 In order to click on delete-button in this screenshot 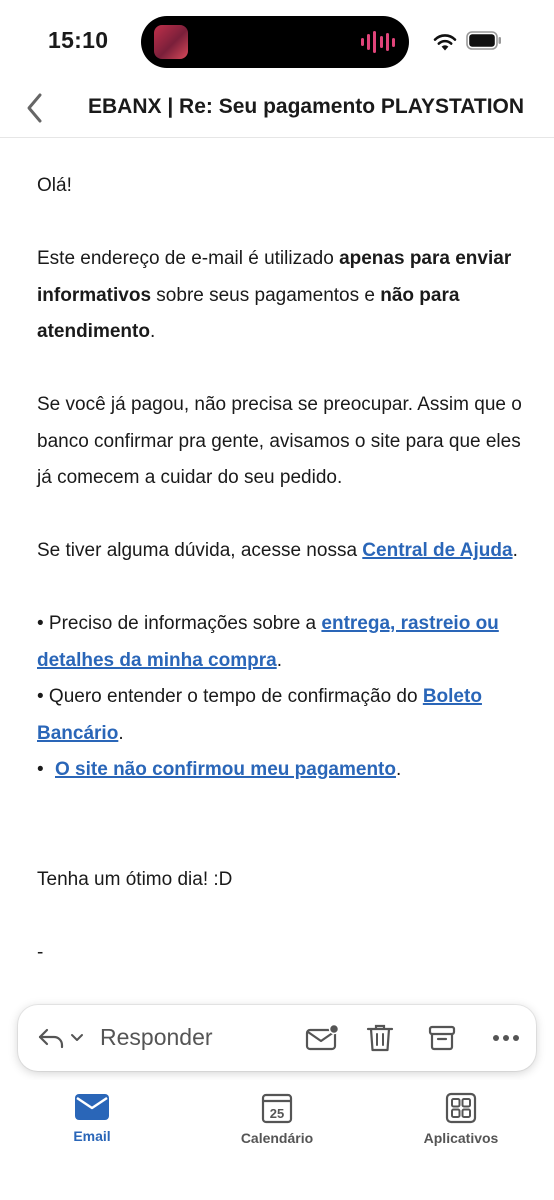, I will do `click(380, 1038)`.